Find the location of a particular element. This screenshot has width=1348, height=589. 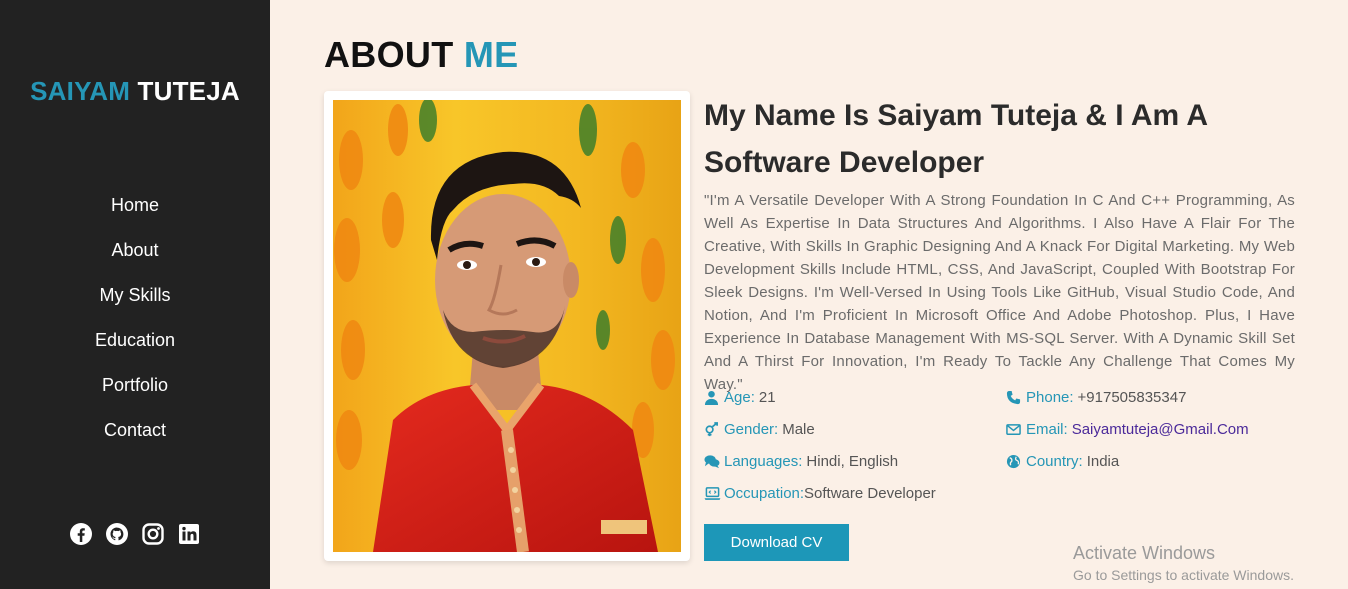

comments-icon is located at coordinates (712, 461).